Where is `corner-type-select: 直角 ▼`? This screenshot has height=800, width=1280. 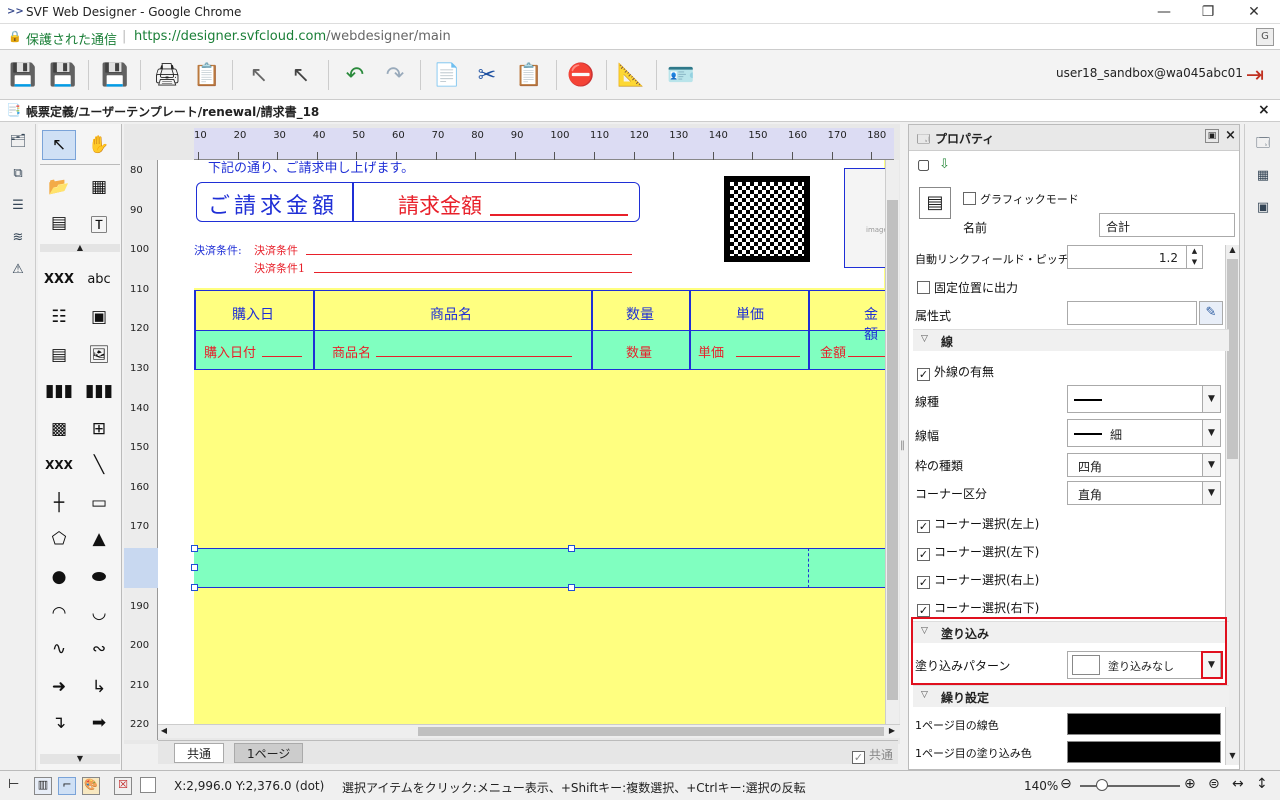 corner-type-select: 直角 ▼ is located at coordinates (1144, 493).